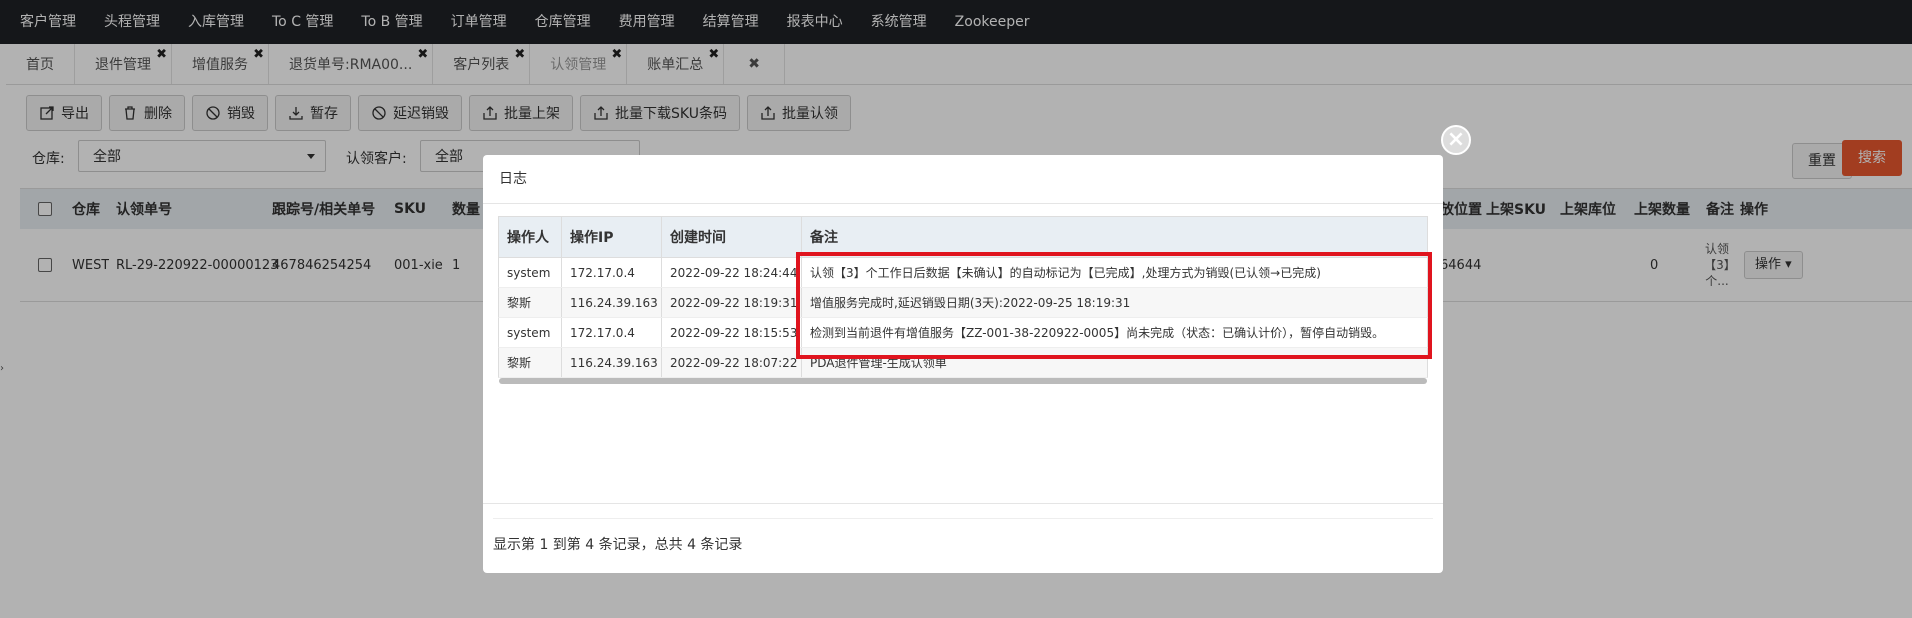 This screenshot has width=1912, height=618. I want to click on col-created-time: 创建时间, so click(731, 237).